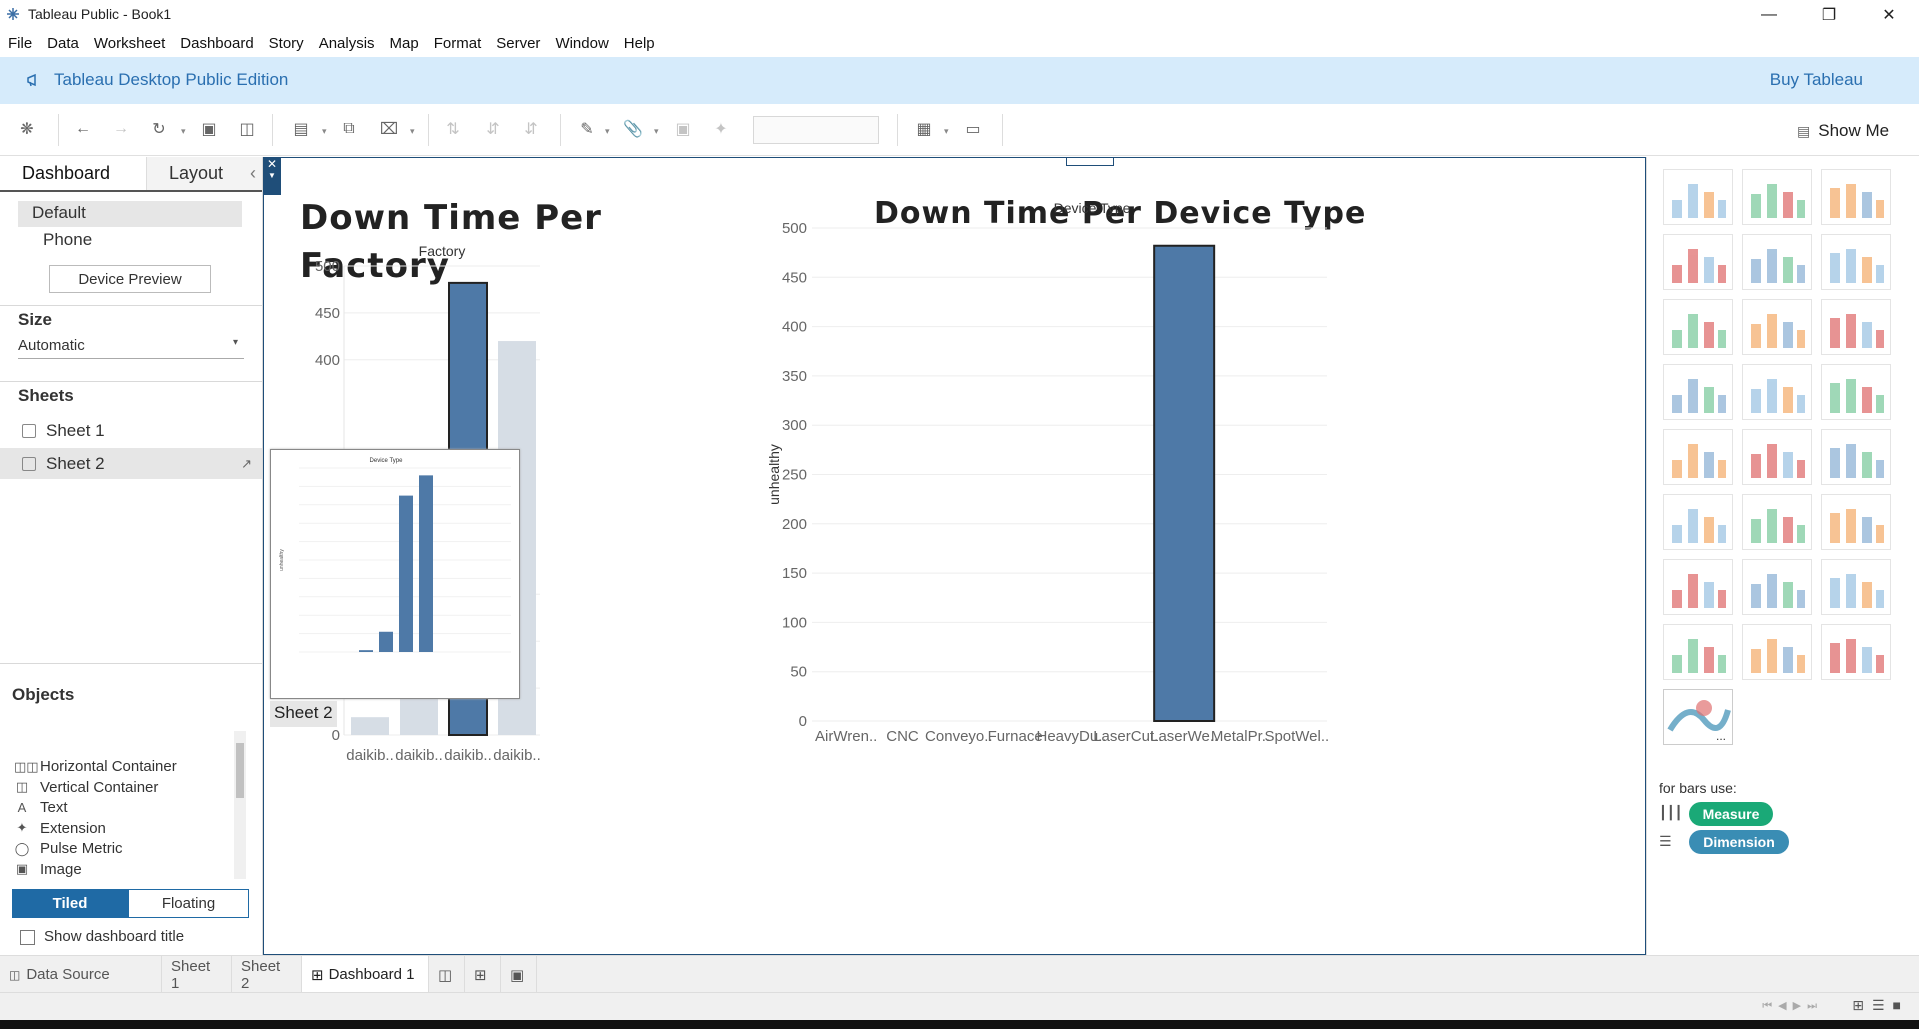  Describe the element at coordinates (347, 43) in the screenshot. I see `menu-analysis: Analysis` at that location.